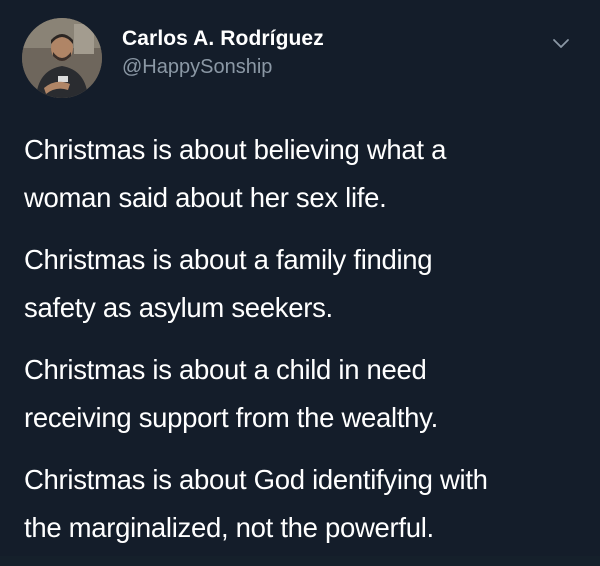  What do you see at coordinates (205, 197) in the screenshot?
I see `tweet-line: woman said about her sex life.` at bounding box center [205, 197].